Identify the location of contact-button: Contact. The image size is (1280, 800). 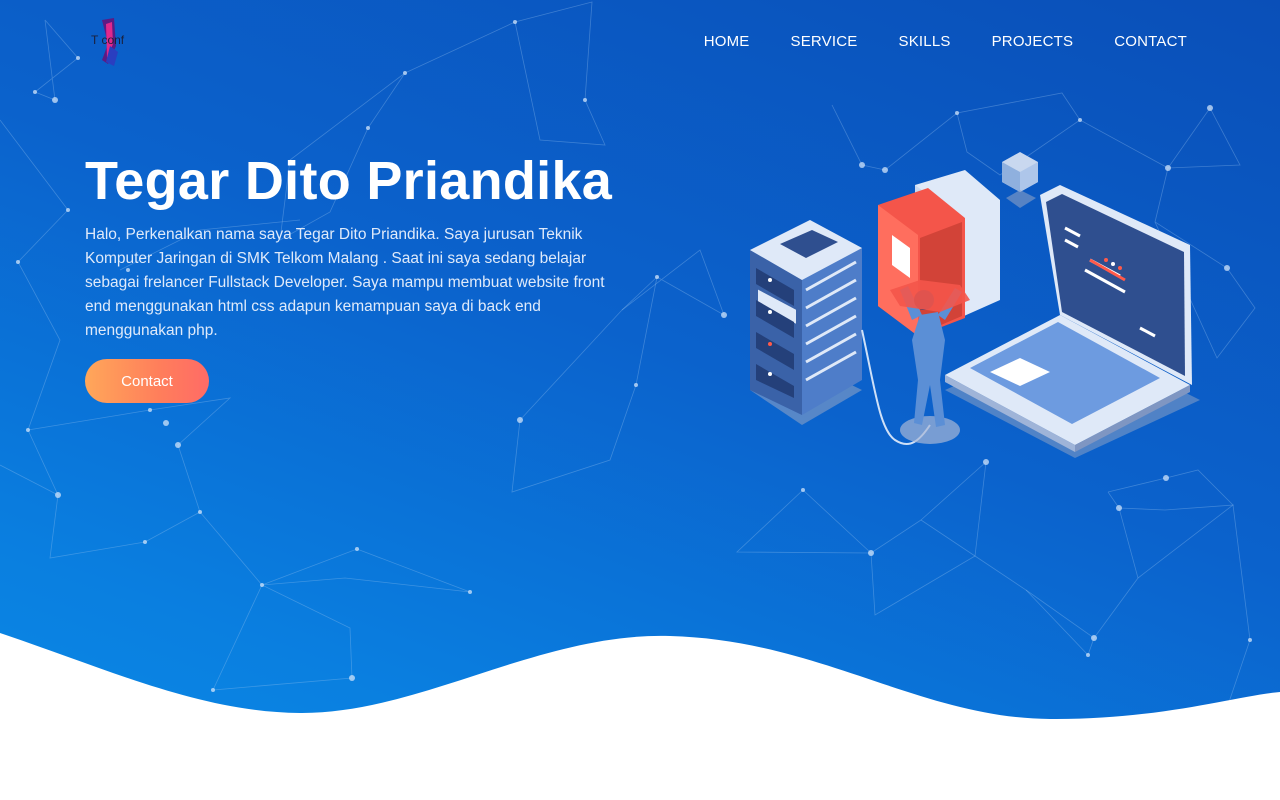
(147, 381).